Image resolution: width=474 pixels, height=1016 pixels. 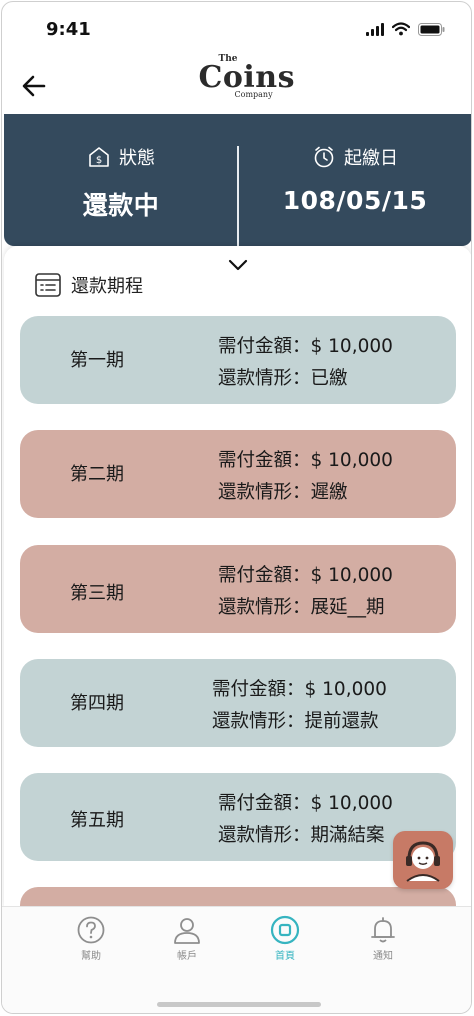 What do you see at coordinates (401, 29) in the screenshot?
I see `wifi-icon` at bounding box center [401, 29].